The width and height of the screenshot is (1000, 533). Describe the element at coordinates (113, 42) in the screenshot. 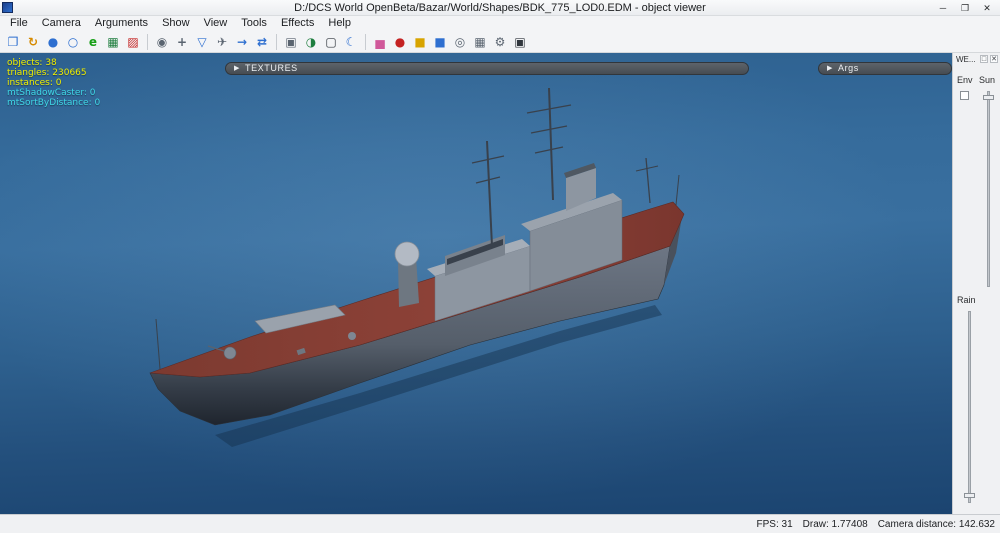

I see `excel-export-icon: ▦` at that location.